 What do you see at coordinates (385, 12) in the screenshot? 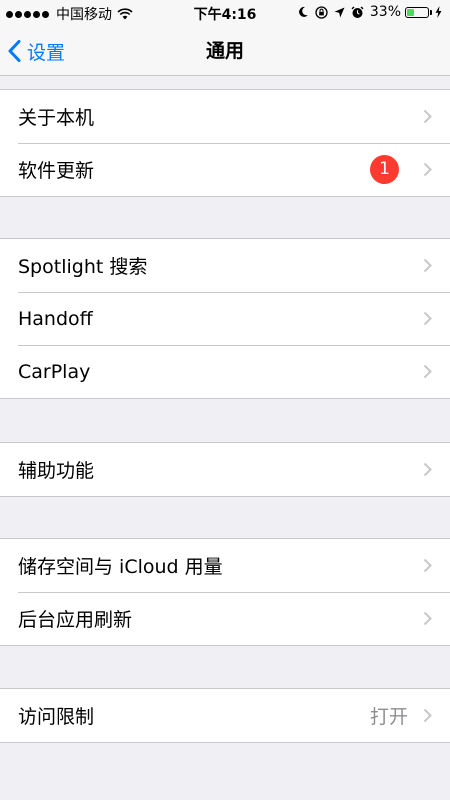
I see `battery-percent: 33%` at bounding box center [385, 12].